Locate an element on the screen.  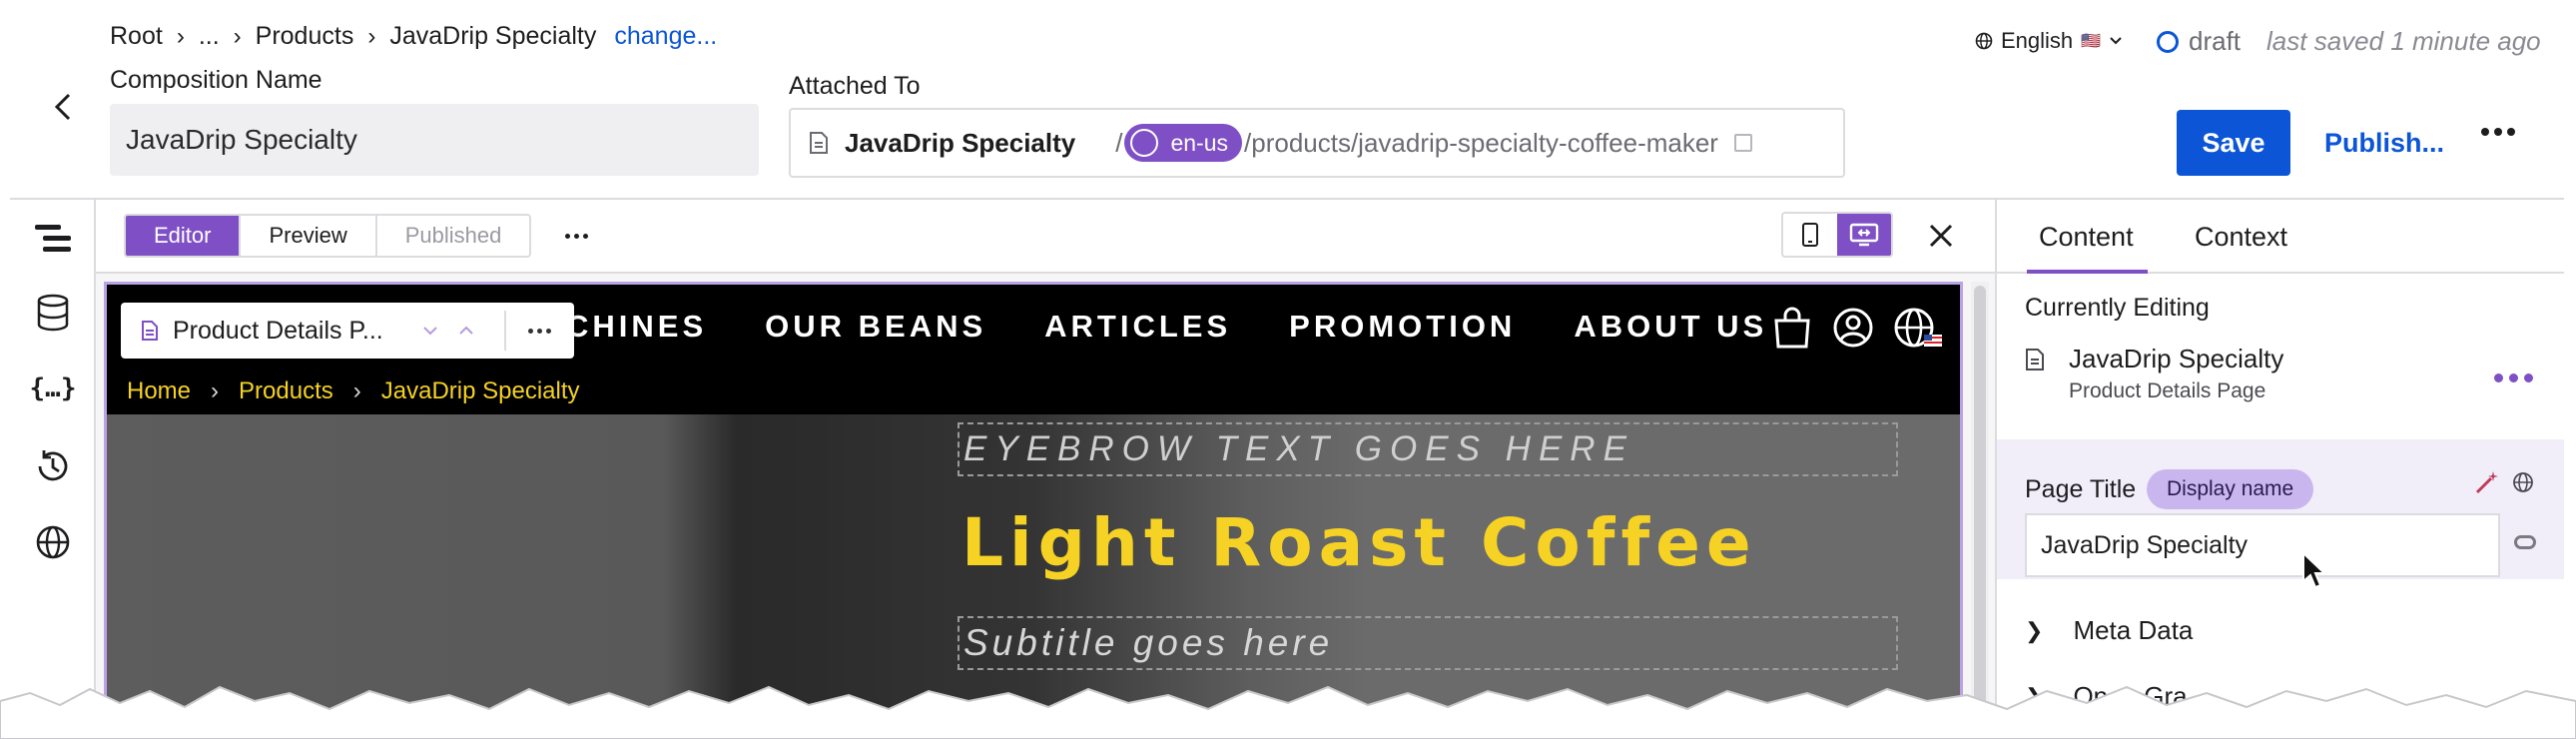
tab-context: Context is located at coordinates (2241, 238).